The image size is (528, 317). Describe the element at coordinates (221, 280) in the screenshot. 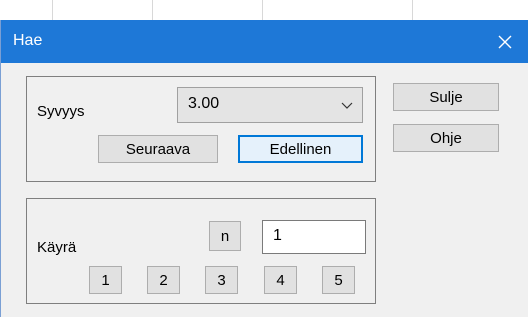

I see `curve-button-3: 3` at that location.